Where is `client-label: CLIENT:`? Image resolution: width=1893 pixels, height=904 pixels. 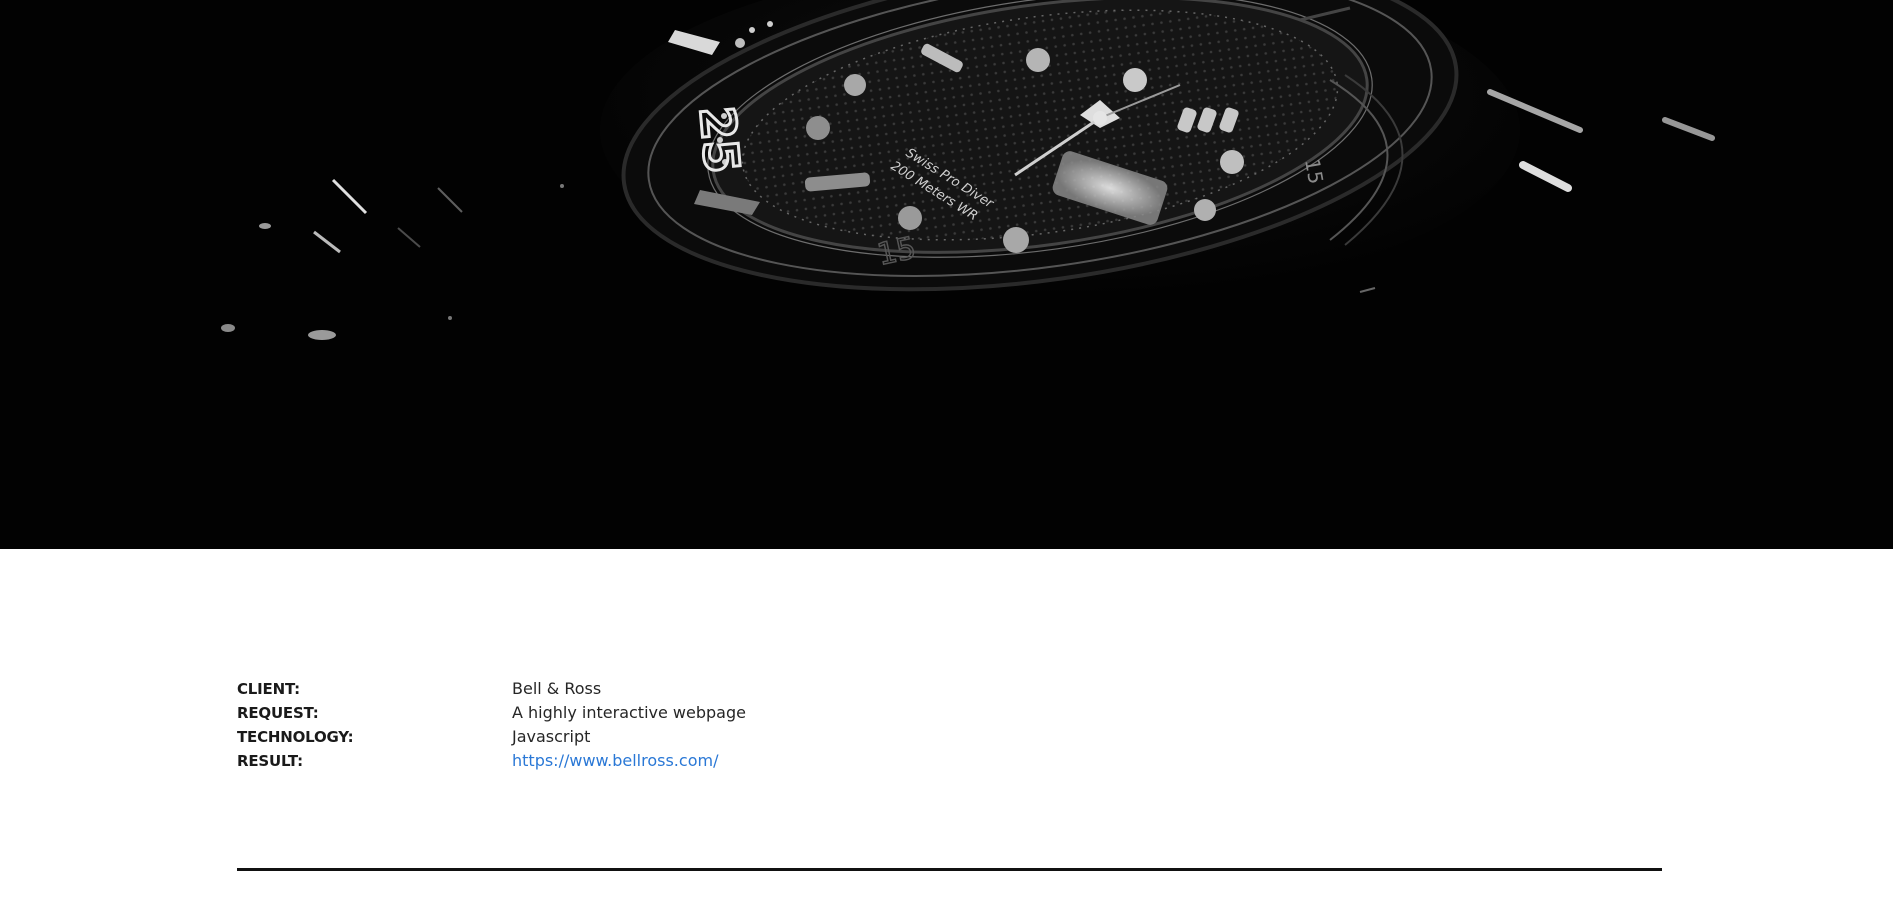 client-label: CLIENT: is located at coordinates (268, 689).